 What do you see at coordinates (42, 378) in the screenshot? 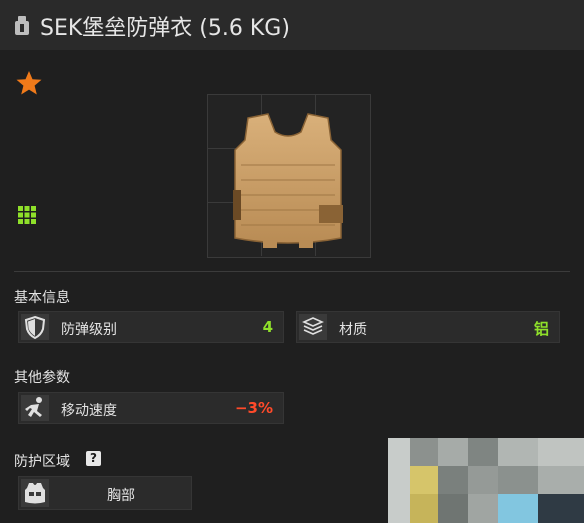
I see `section-title-other: 其他参数` at bounding box center [42, 378].